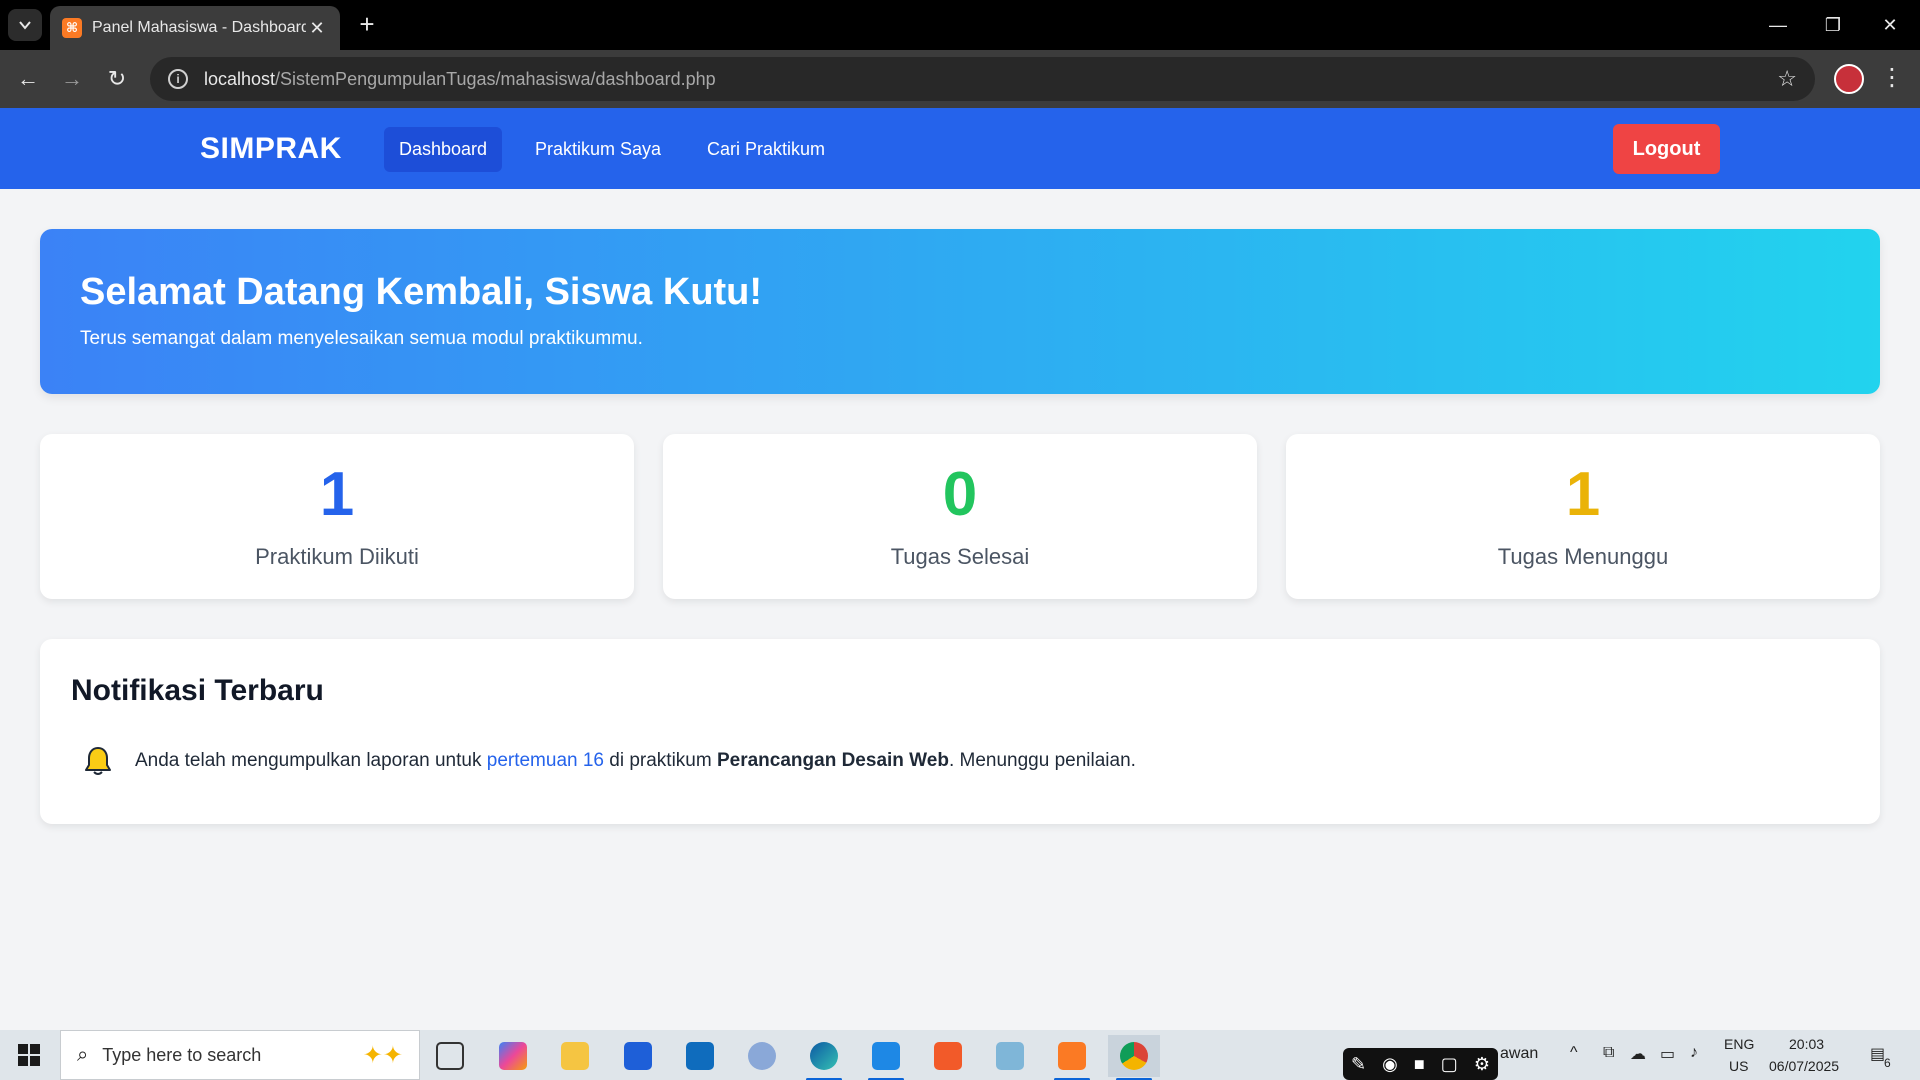 The width and height of the screenshot is (1920, 1080). I want to click on video-icon: ■, so click(1419, 1064).